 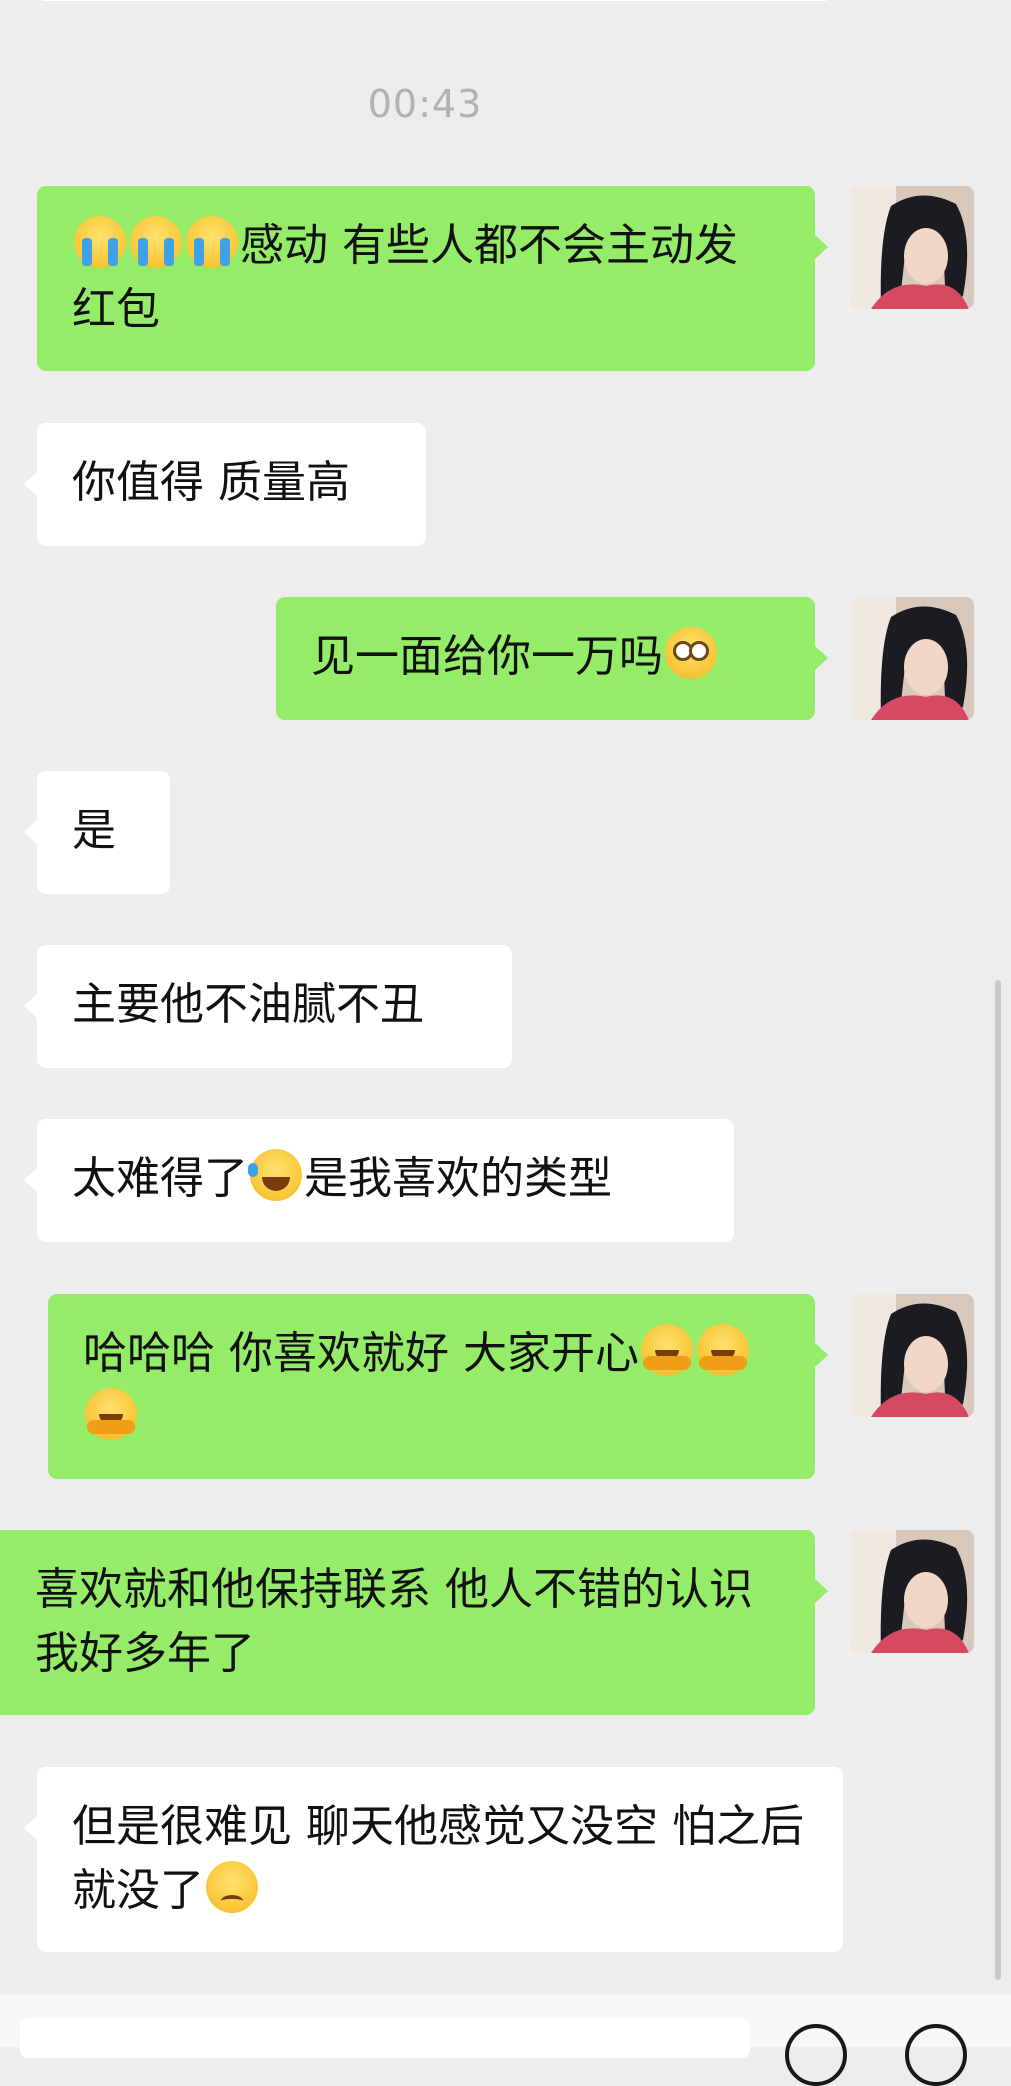 I want to click on voice-button, so click(x=816, y=2055).